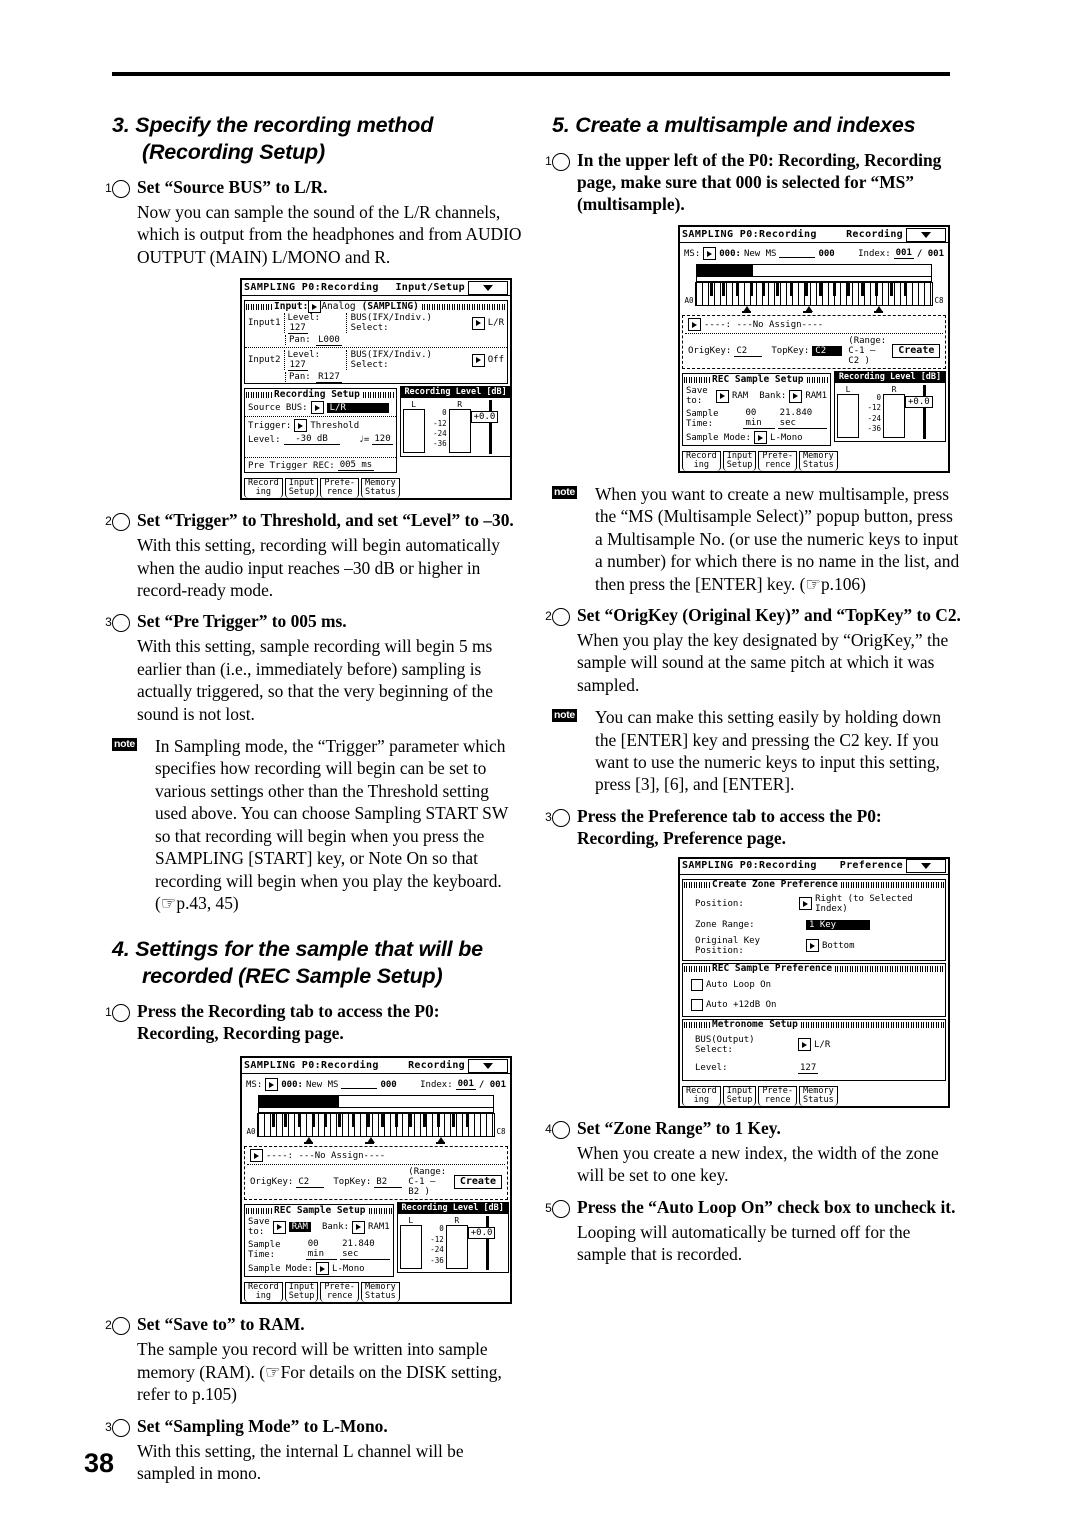  I want to click on meter-left-channel: L, so click(413, 427).